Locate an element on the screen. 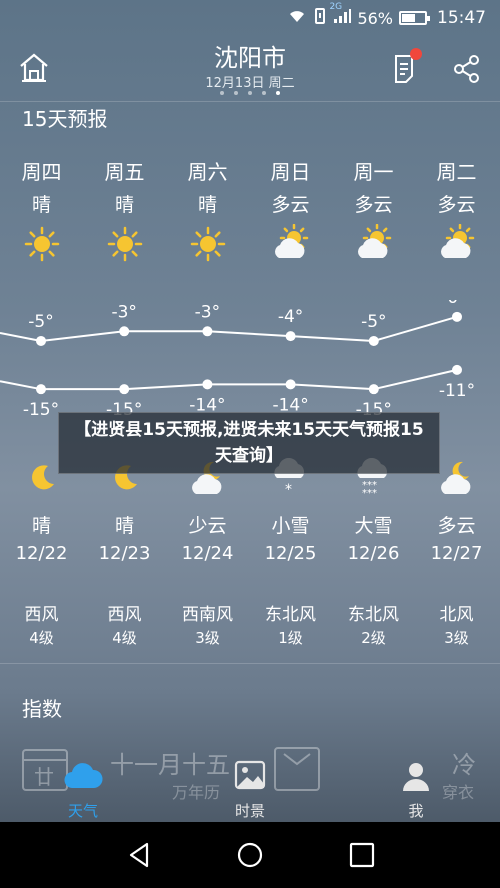  cloud-icon is located at coordinates (83, 778).